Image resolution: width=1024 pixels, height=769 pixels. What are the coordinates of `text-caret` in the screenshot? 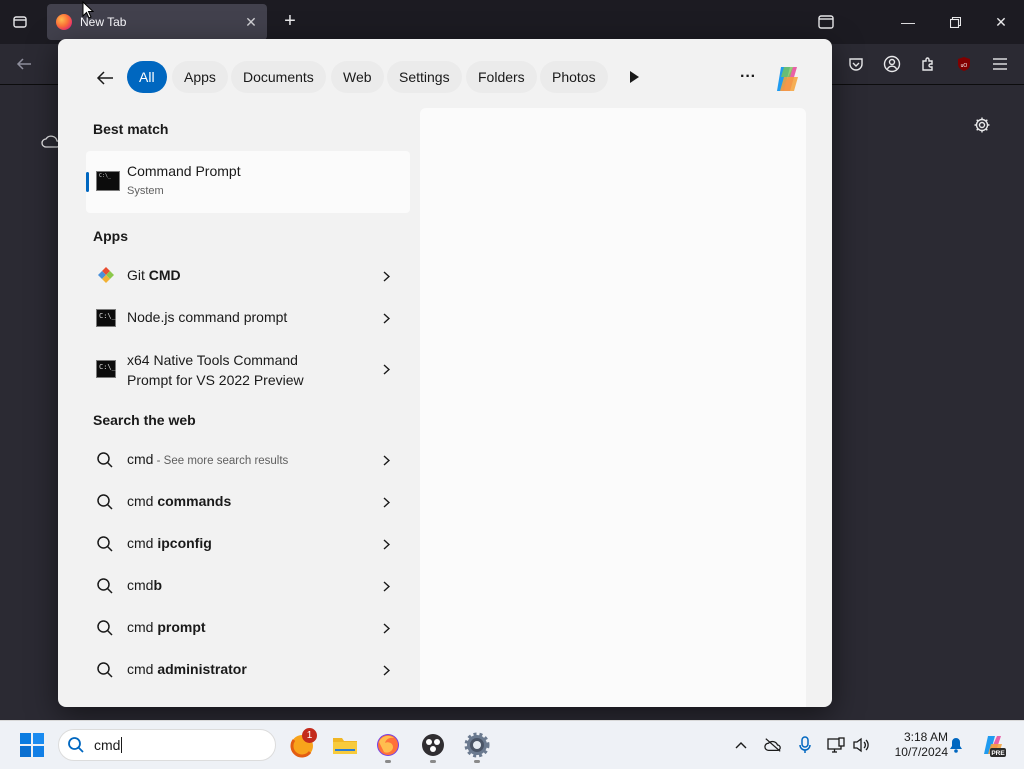 It's located at (122, 745).